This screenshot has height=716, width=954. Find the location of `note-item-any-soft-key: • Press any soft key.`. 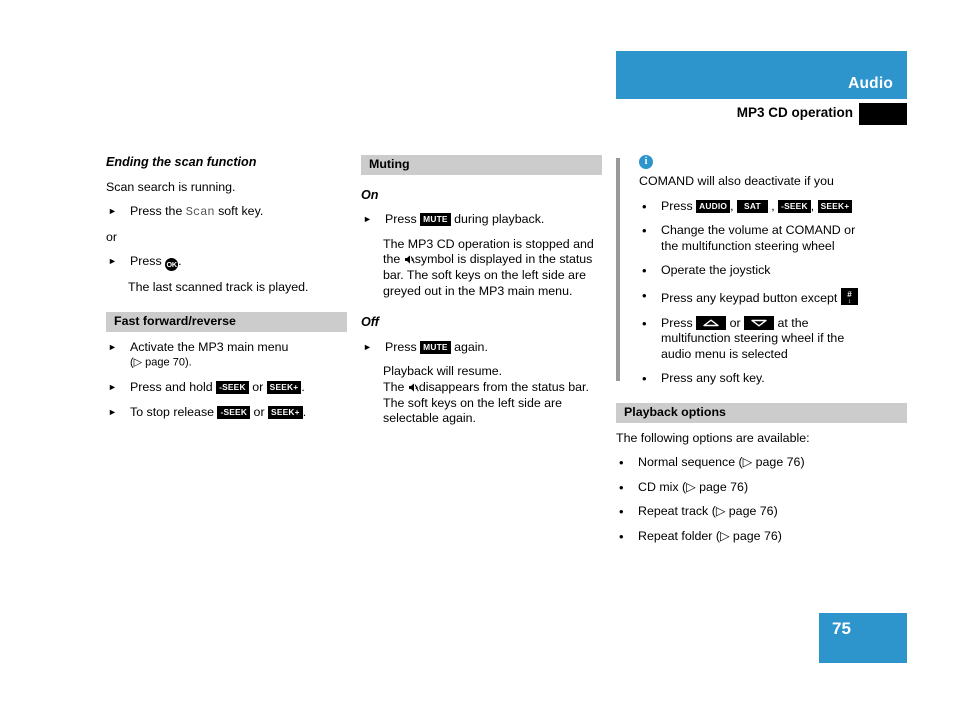

note-item-any-soft-key: • Press any soft key. is located at coordinates (773, 379).